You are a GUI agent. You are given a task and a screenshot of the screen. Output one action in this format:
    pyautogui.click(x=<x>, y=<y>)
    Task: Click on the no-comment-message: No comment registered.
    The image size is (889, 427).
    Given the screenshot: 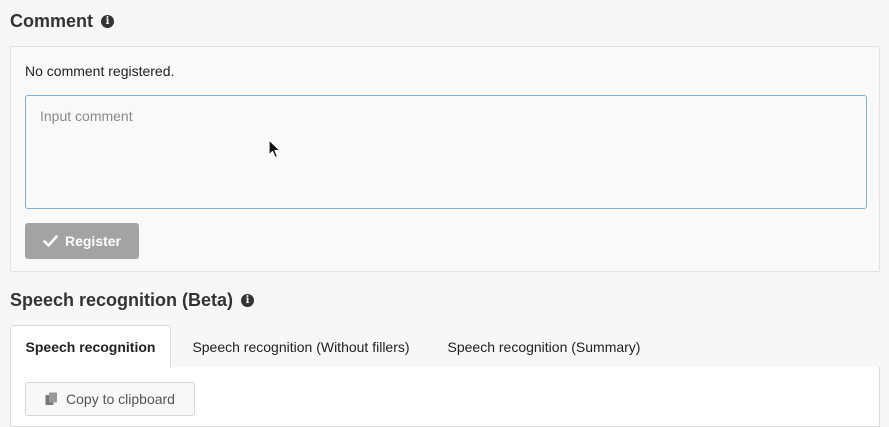 What is the action you would take?
    pyautogui.click(x=100, y=71)
    